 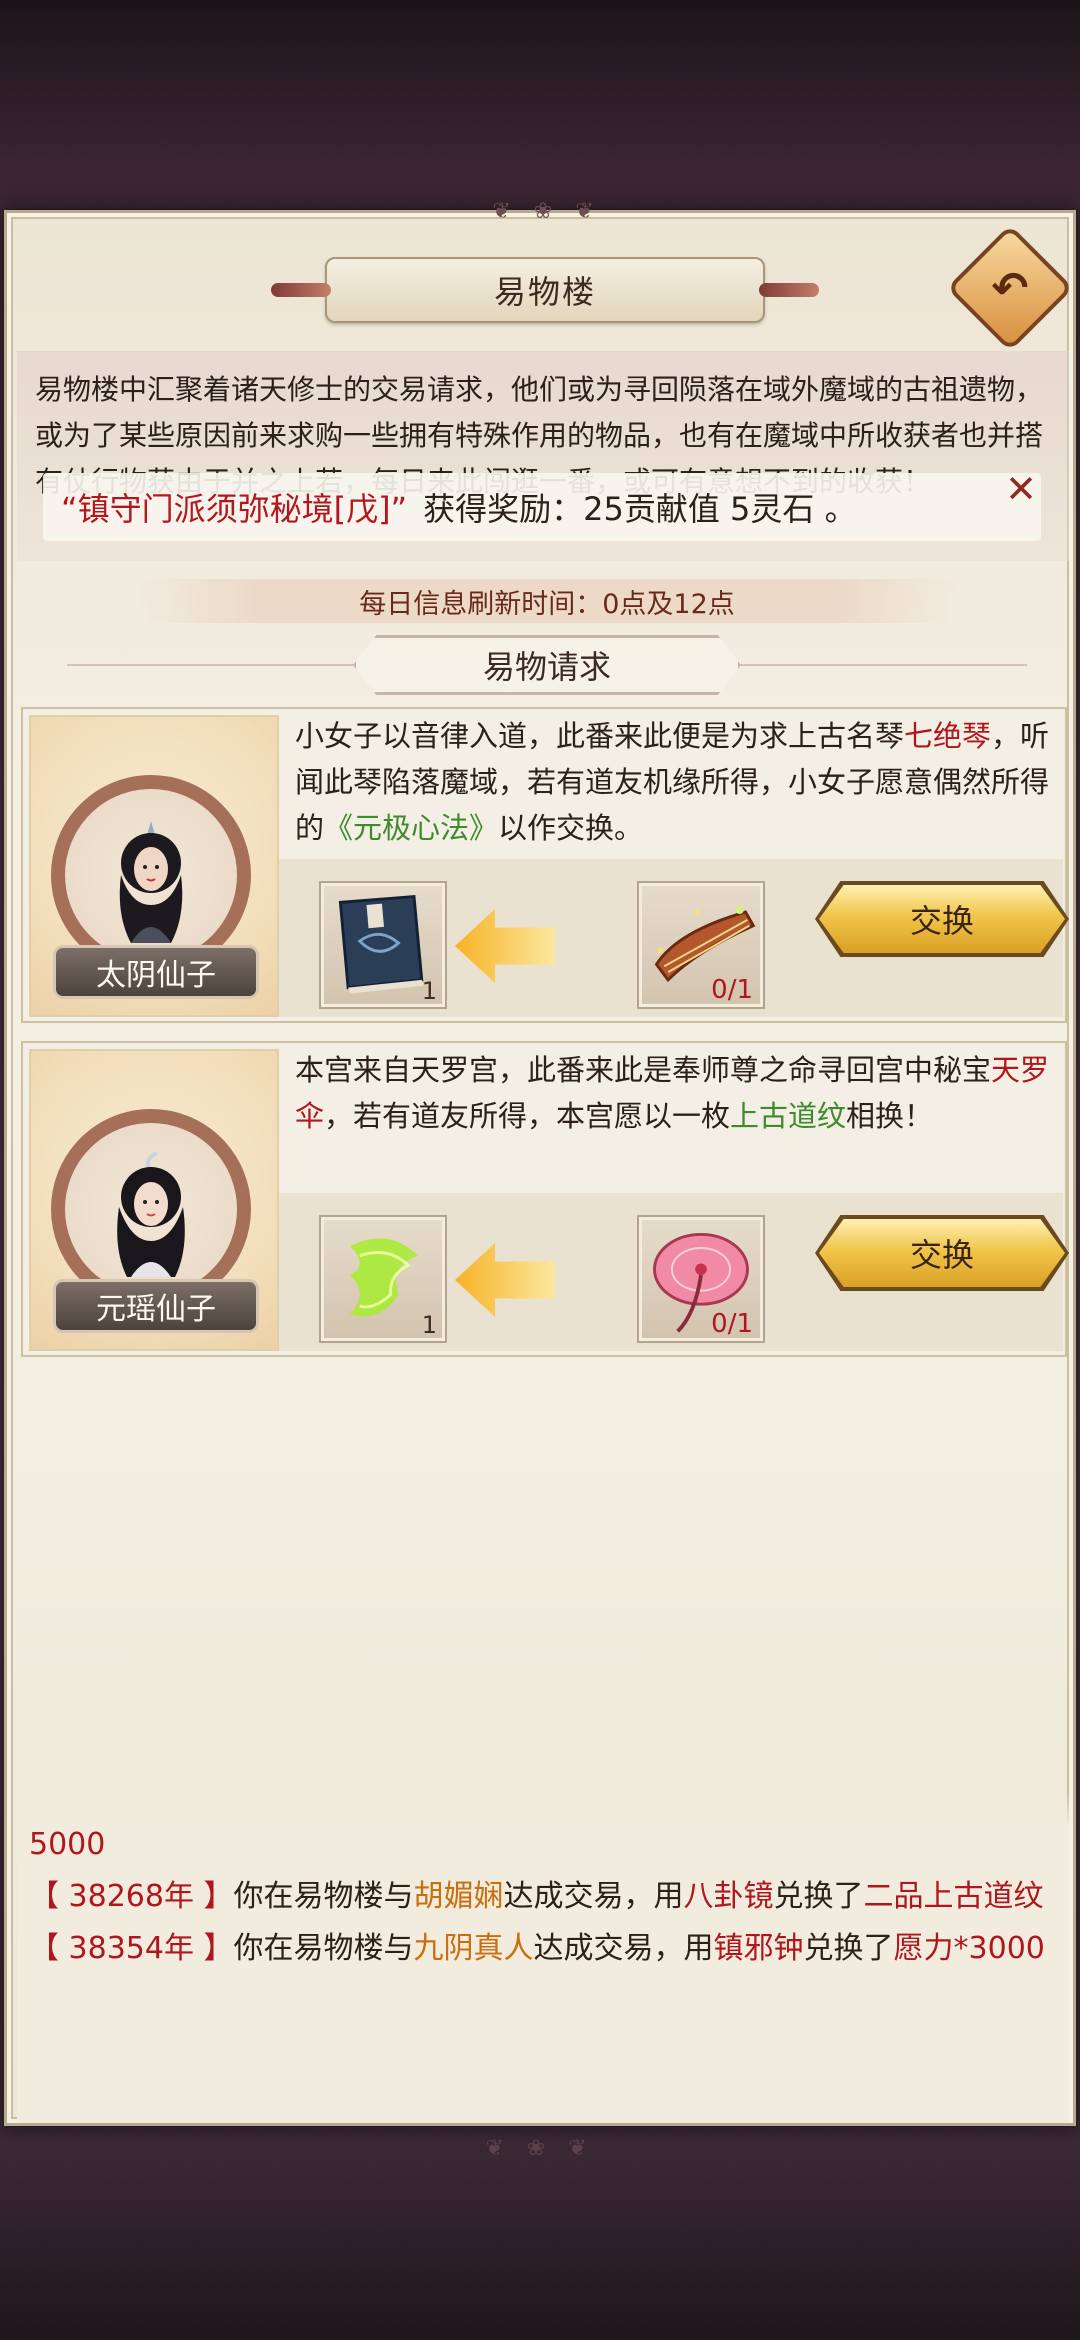 I want to click on log-year: 【 38354年 】, so click(x=131, y=1948).